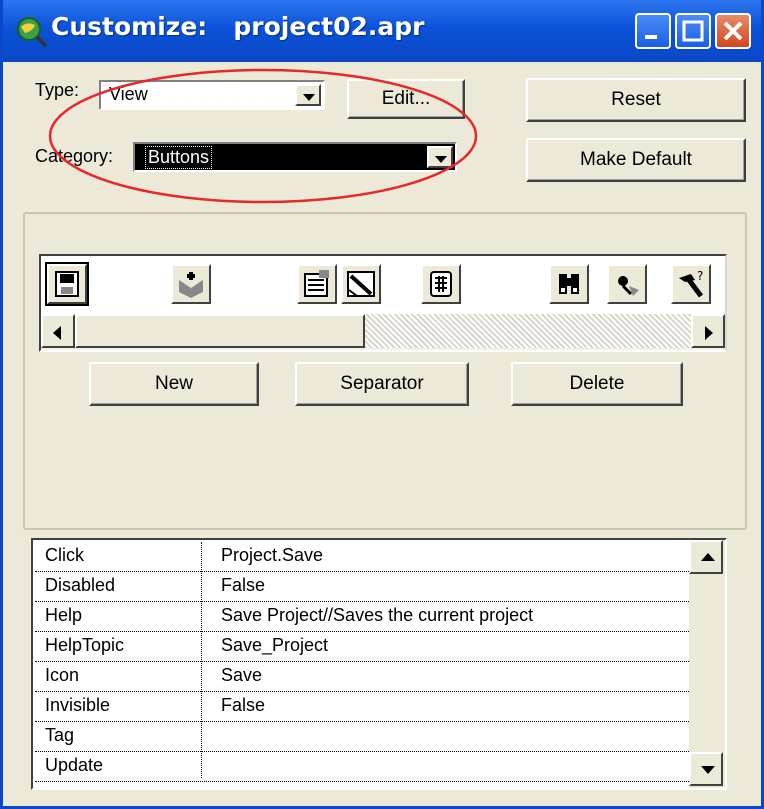  What do you see at coordinates (74, 765) in the screenshot?
I see `property-key: Update` at bounding box center [74, 765].